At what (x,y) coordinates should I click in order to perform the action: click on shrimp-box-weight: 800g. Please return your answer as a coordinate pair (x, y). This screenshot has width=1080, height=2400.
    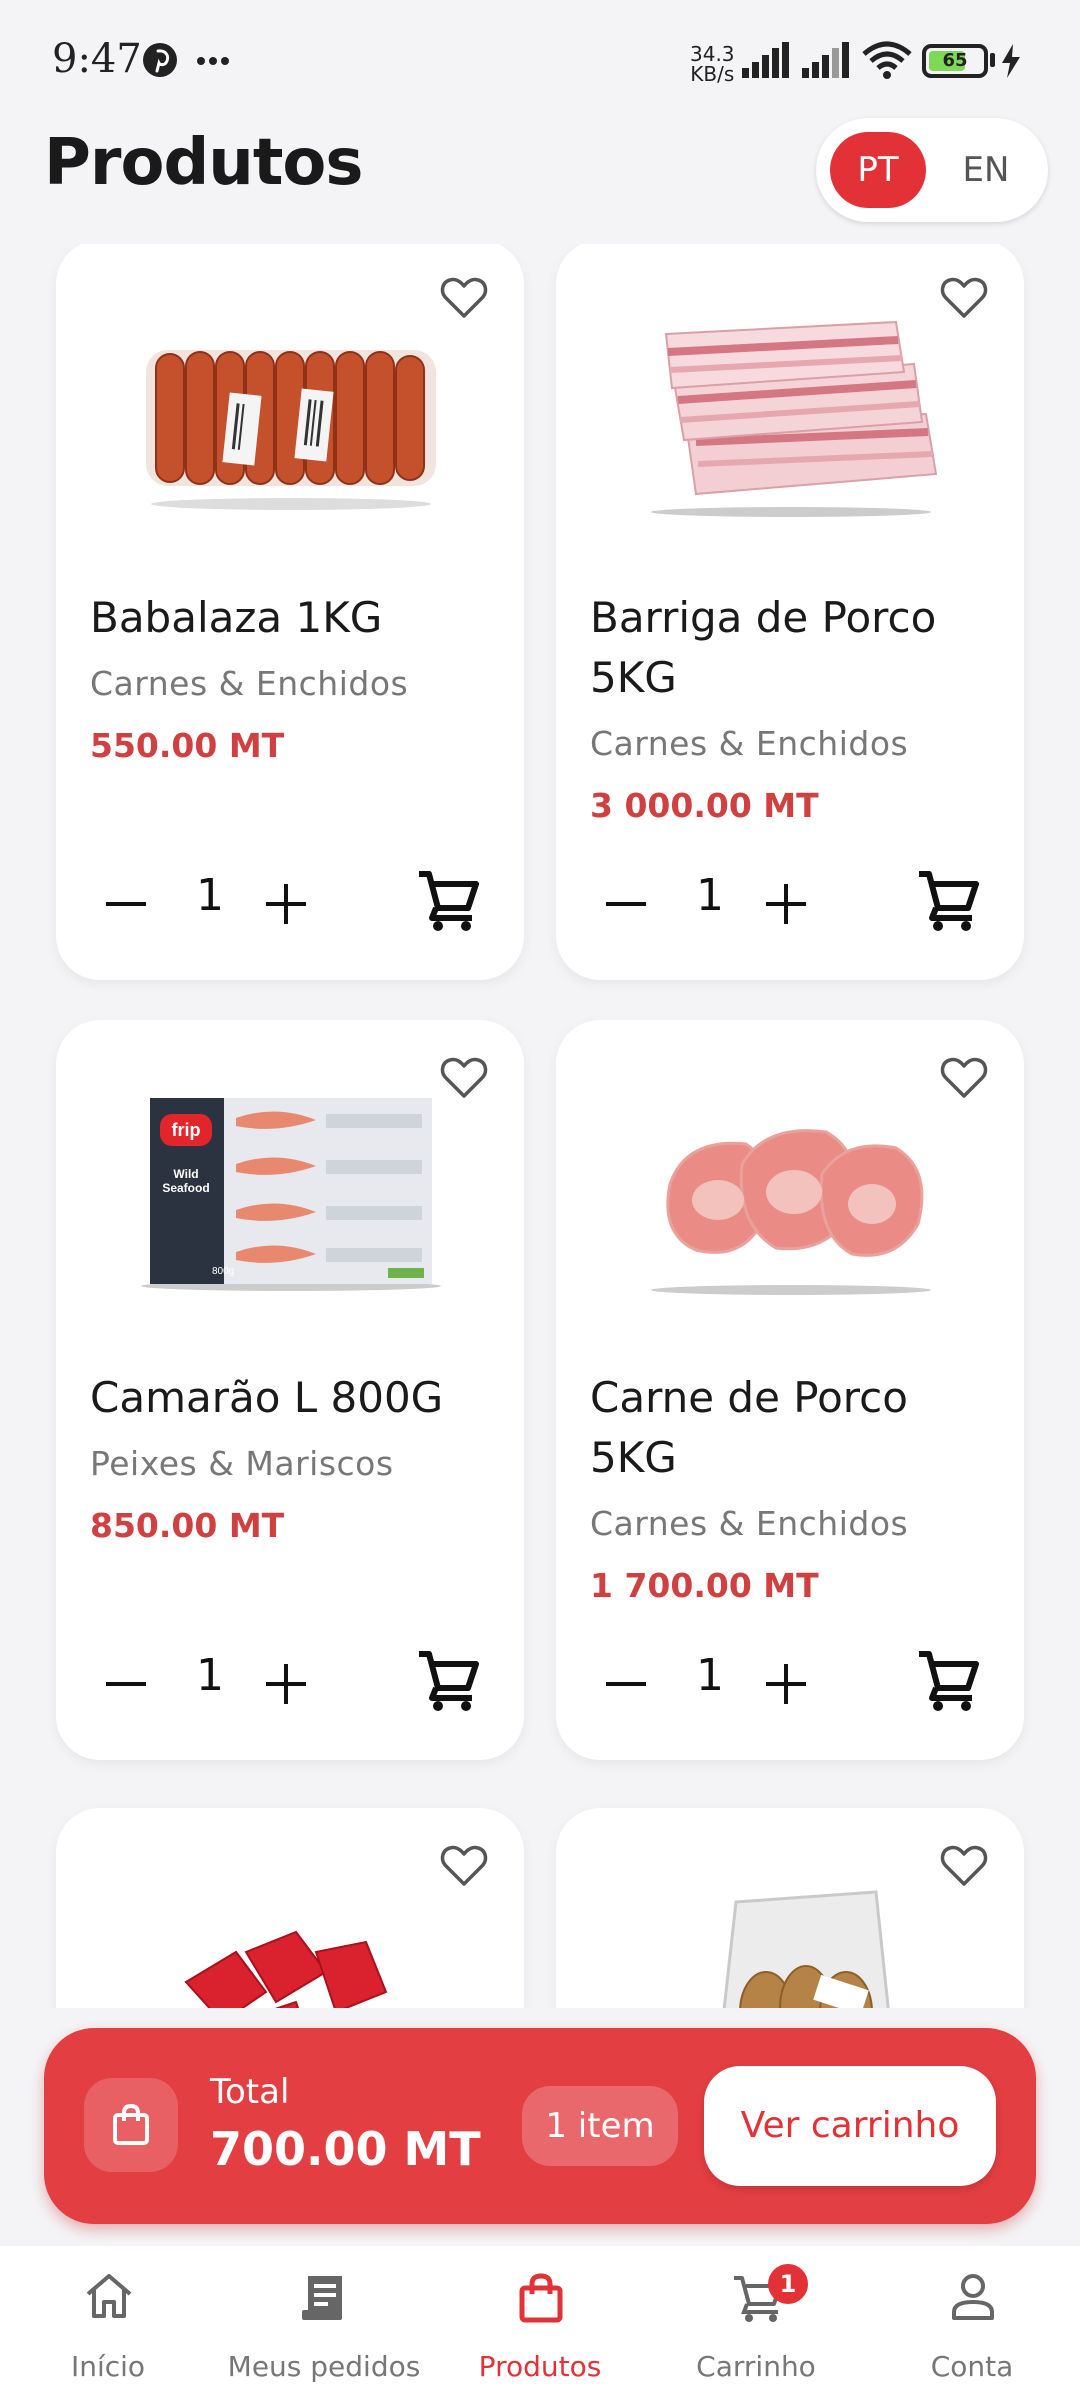
    Looking at the image, I should click on (223, 1271).